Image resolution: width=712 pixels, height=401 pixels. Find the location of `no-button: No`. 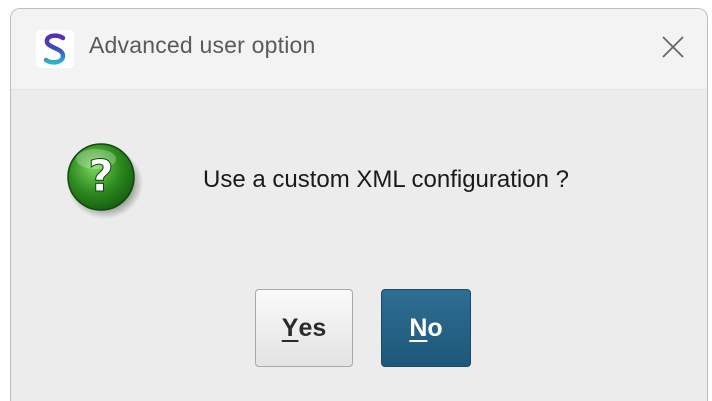

no-button: No is located at coordinates (426, 328).